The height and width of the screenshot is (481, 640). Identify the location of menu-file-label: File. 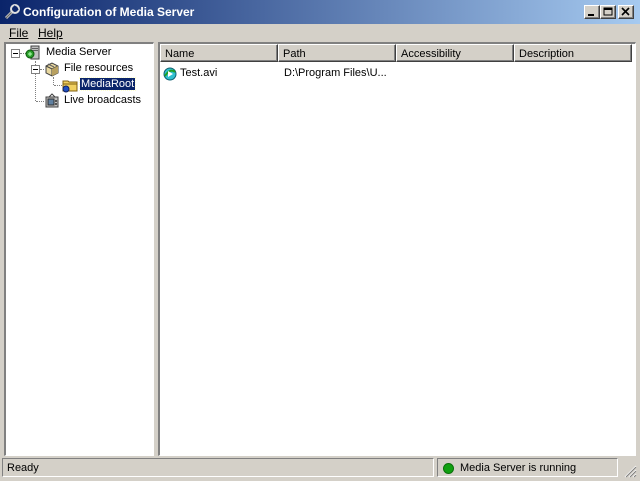
(19, 33).